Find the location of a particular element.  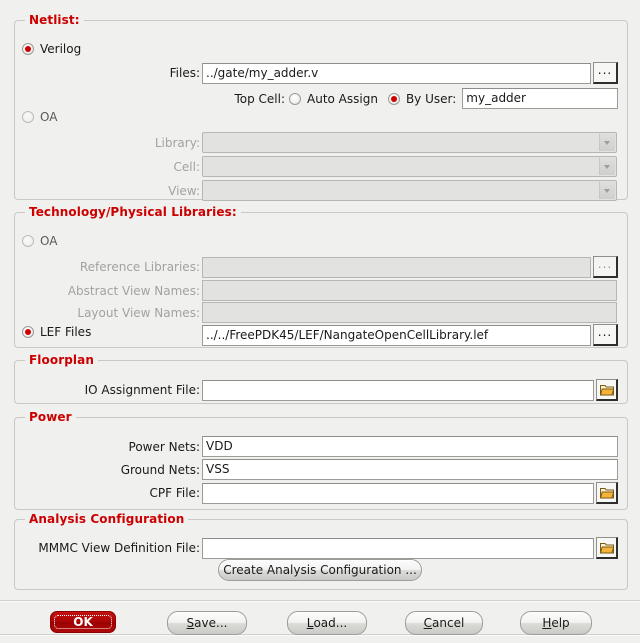

abstract-view-names-input is located at coordinates (409, 290).